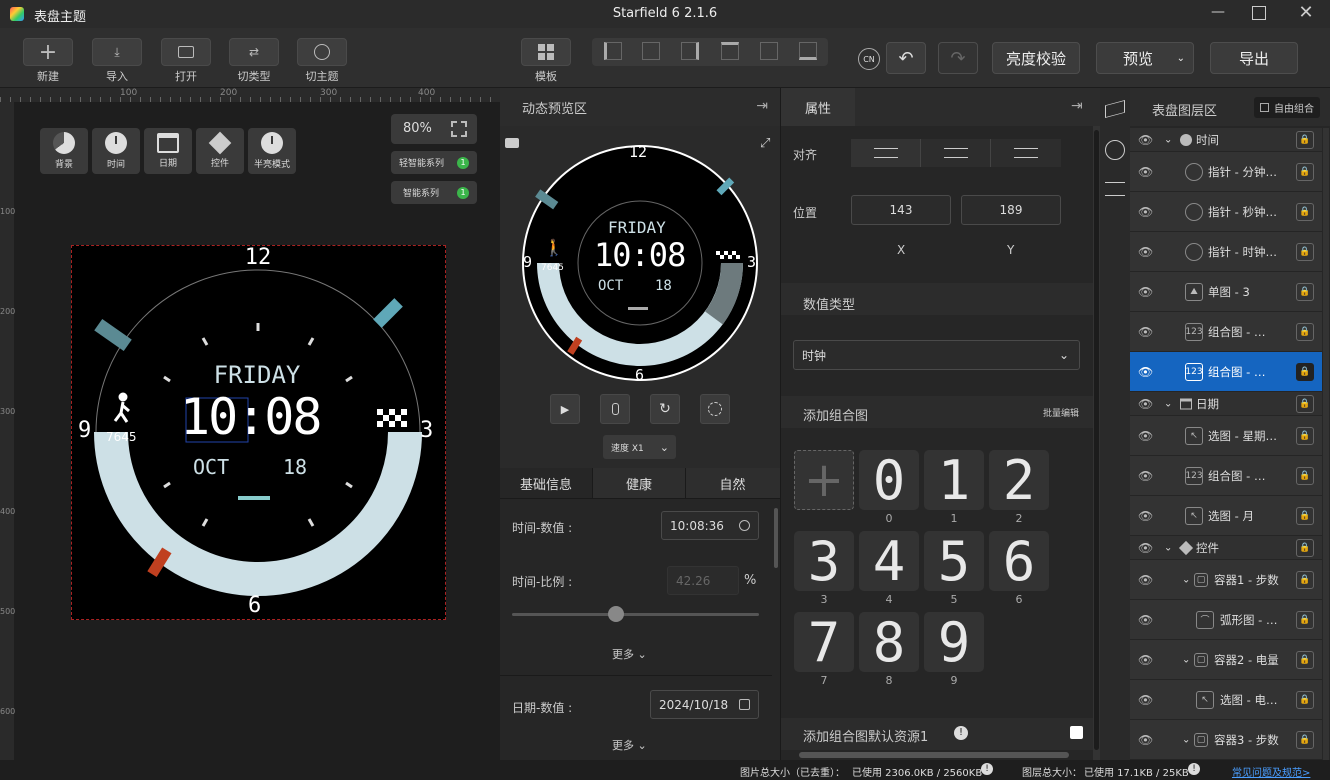 The width and height of the screenshot is (1330, 780). I want to click on add-digit-button: +, so click(824, 480).